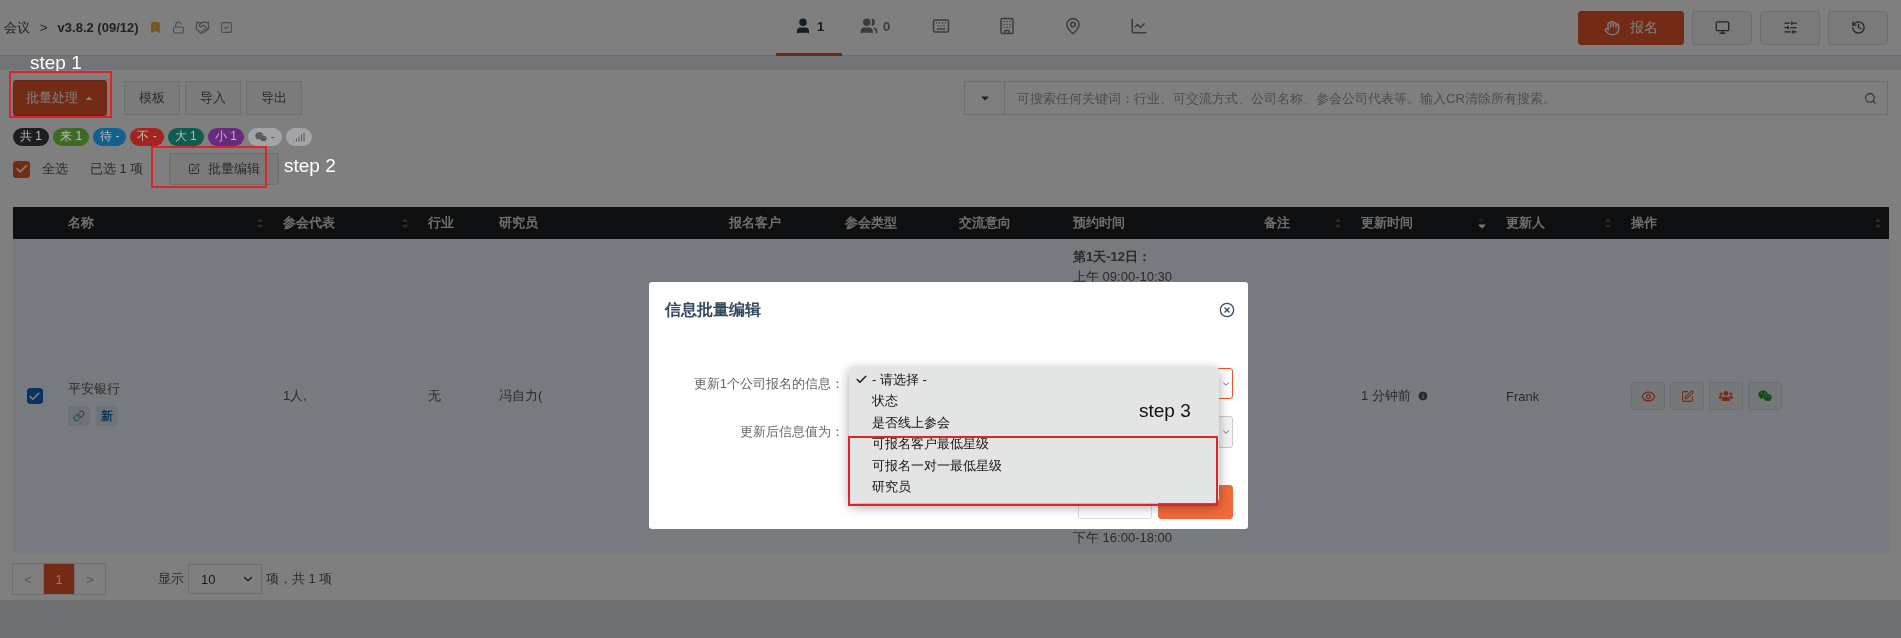  I want to click on field-label: 更新1个公司报名的信息：, so click(768, 383).